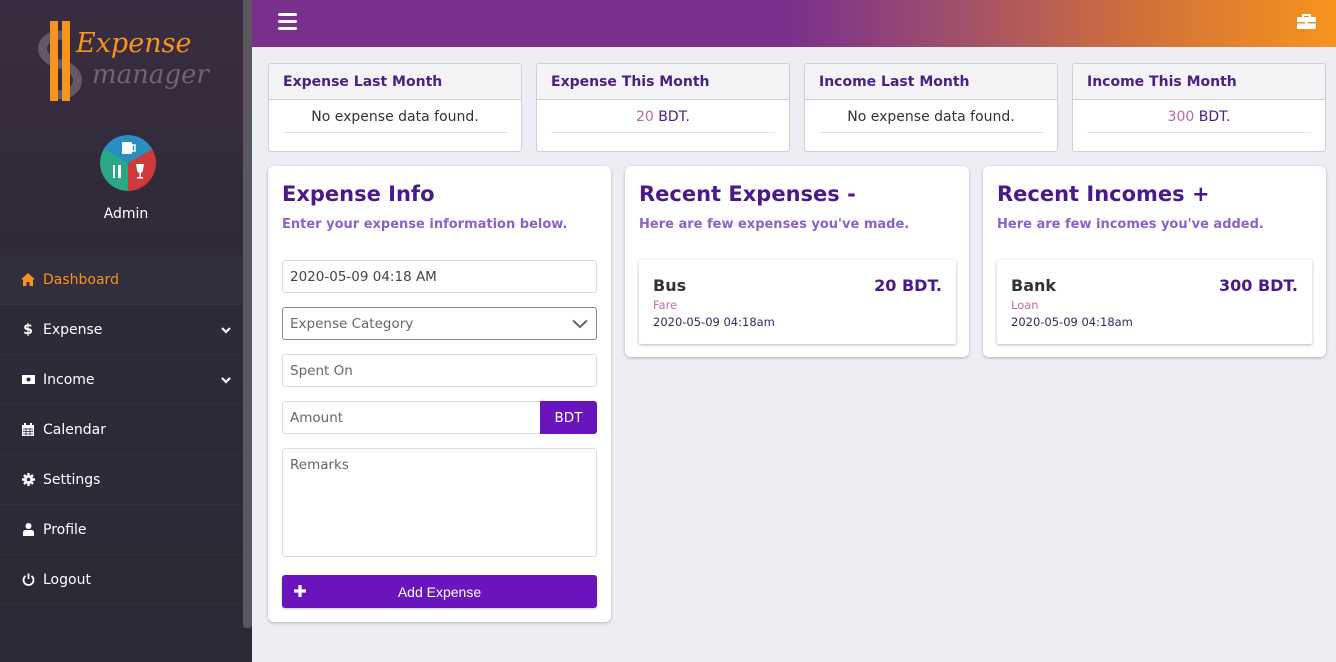 This screenshot has width=1336, height=662. I want to click on remarks-textarea, so click(439, 502).